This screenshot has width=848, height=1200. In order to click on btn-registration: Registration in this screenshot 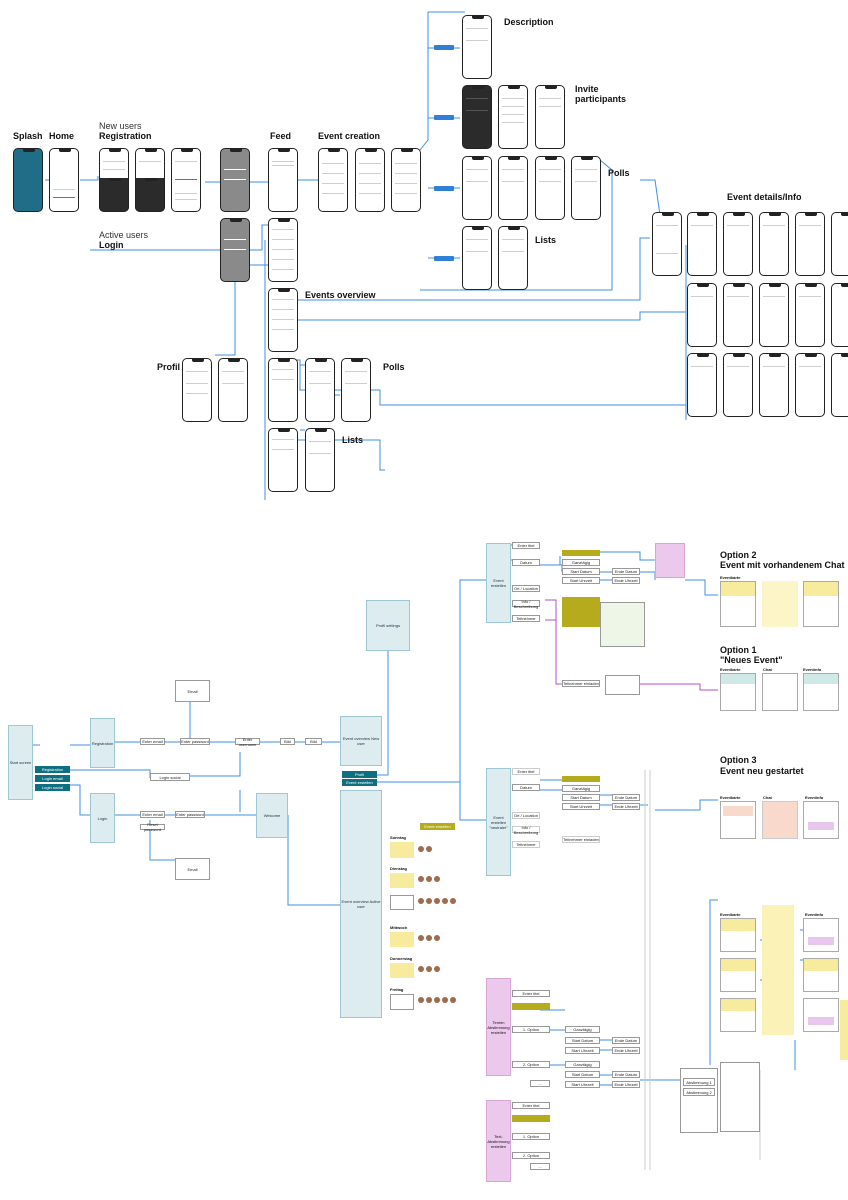, I will do `click(52, 769)`.